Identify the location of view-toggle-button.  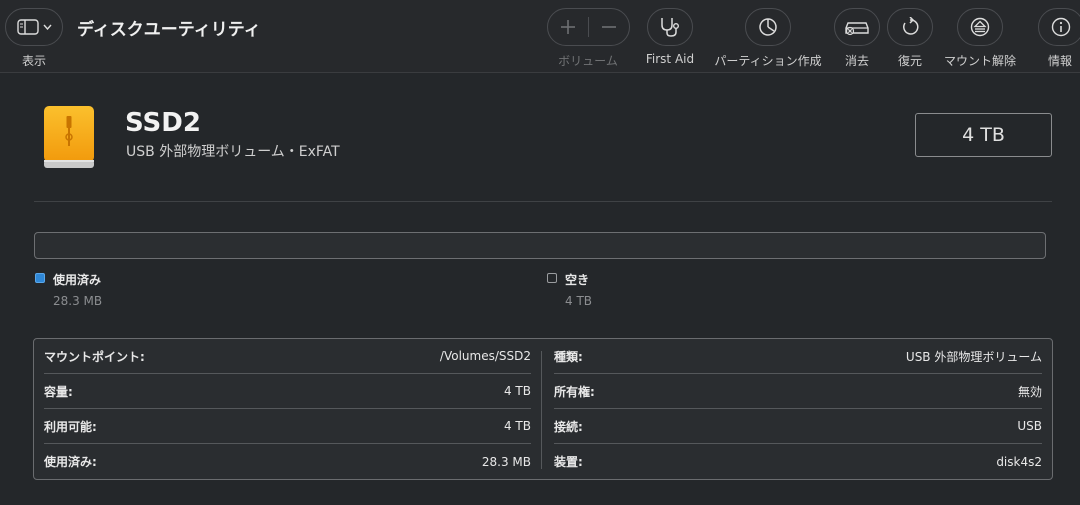
(34, 27).